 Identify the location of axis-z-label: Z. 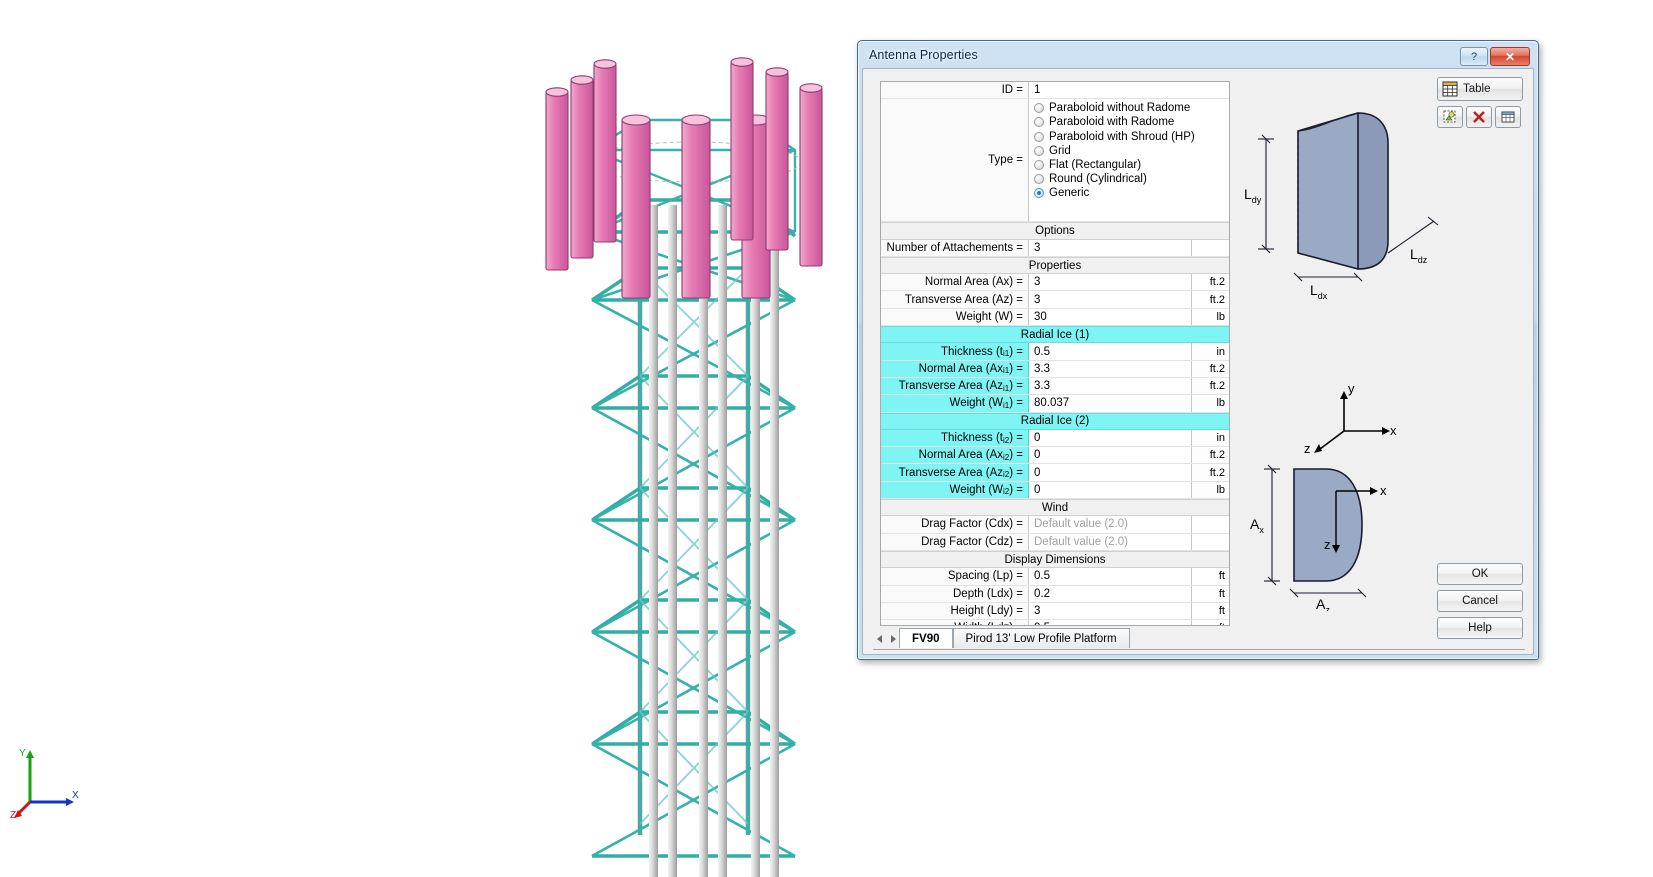
(13, 815).